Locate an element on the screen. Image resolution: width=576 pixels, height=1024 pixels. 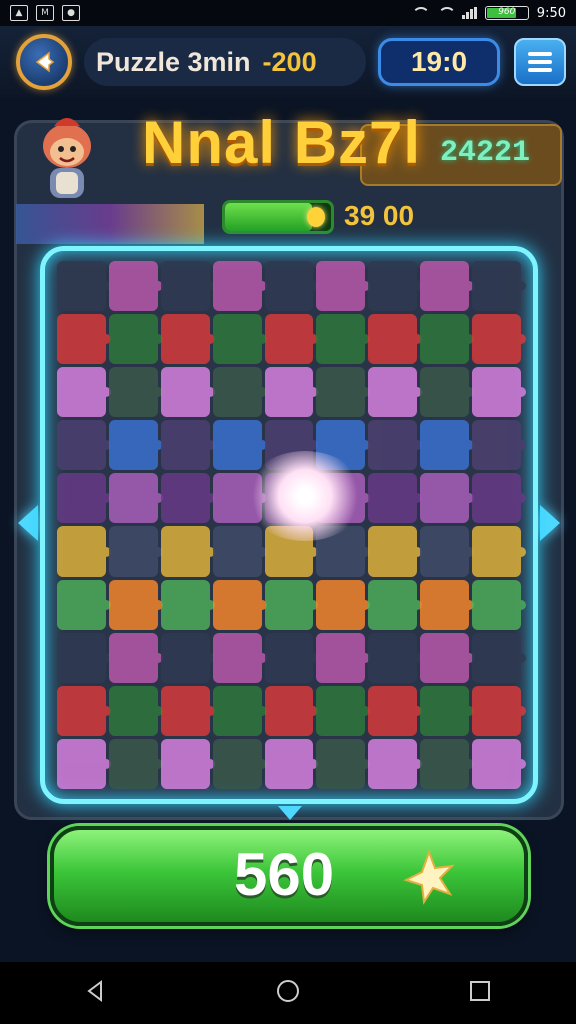
circle-home-icon is located at coordinates (288, 991).